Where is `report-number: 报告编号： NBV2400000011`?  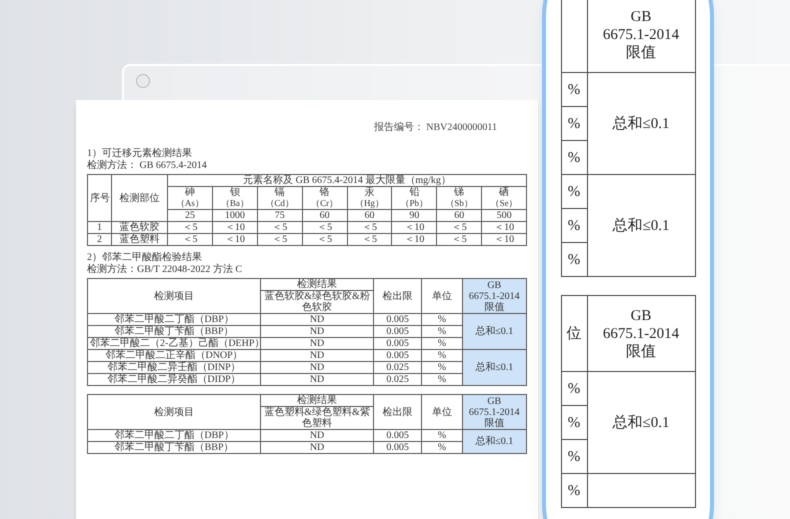
report-number: 报告编号： NBV2400000011 is located at coordinates (435, 128).